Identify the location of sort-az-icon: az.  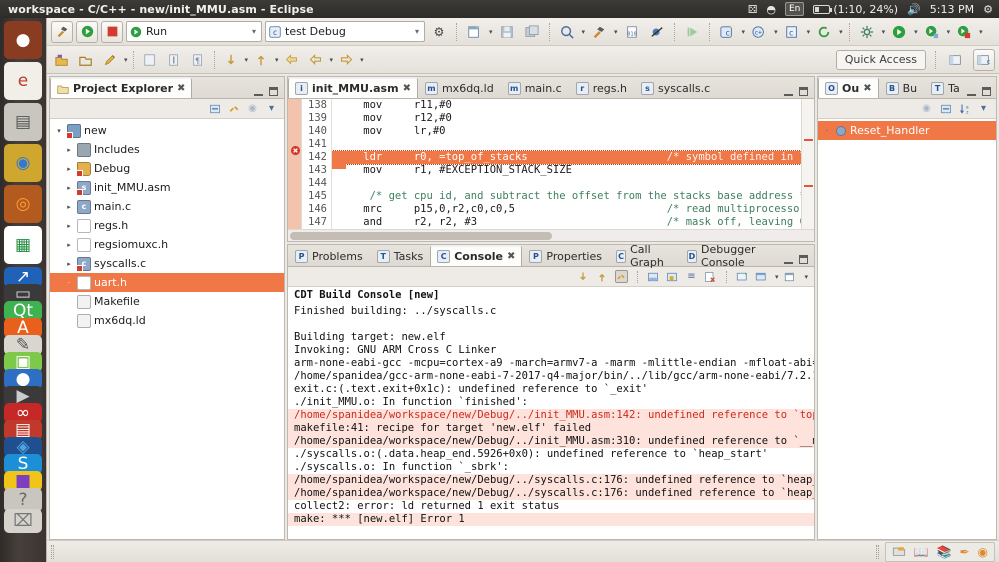
(964, 108).